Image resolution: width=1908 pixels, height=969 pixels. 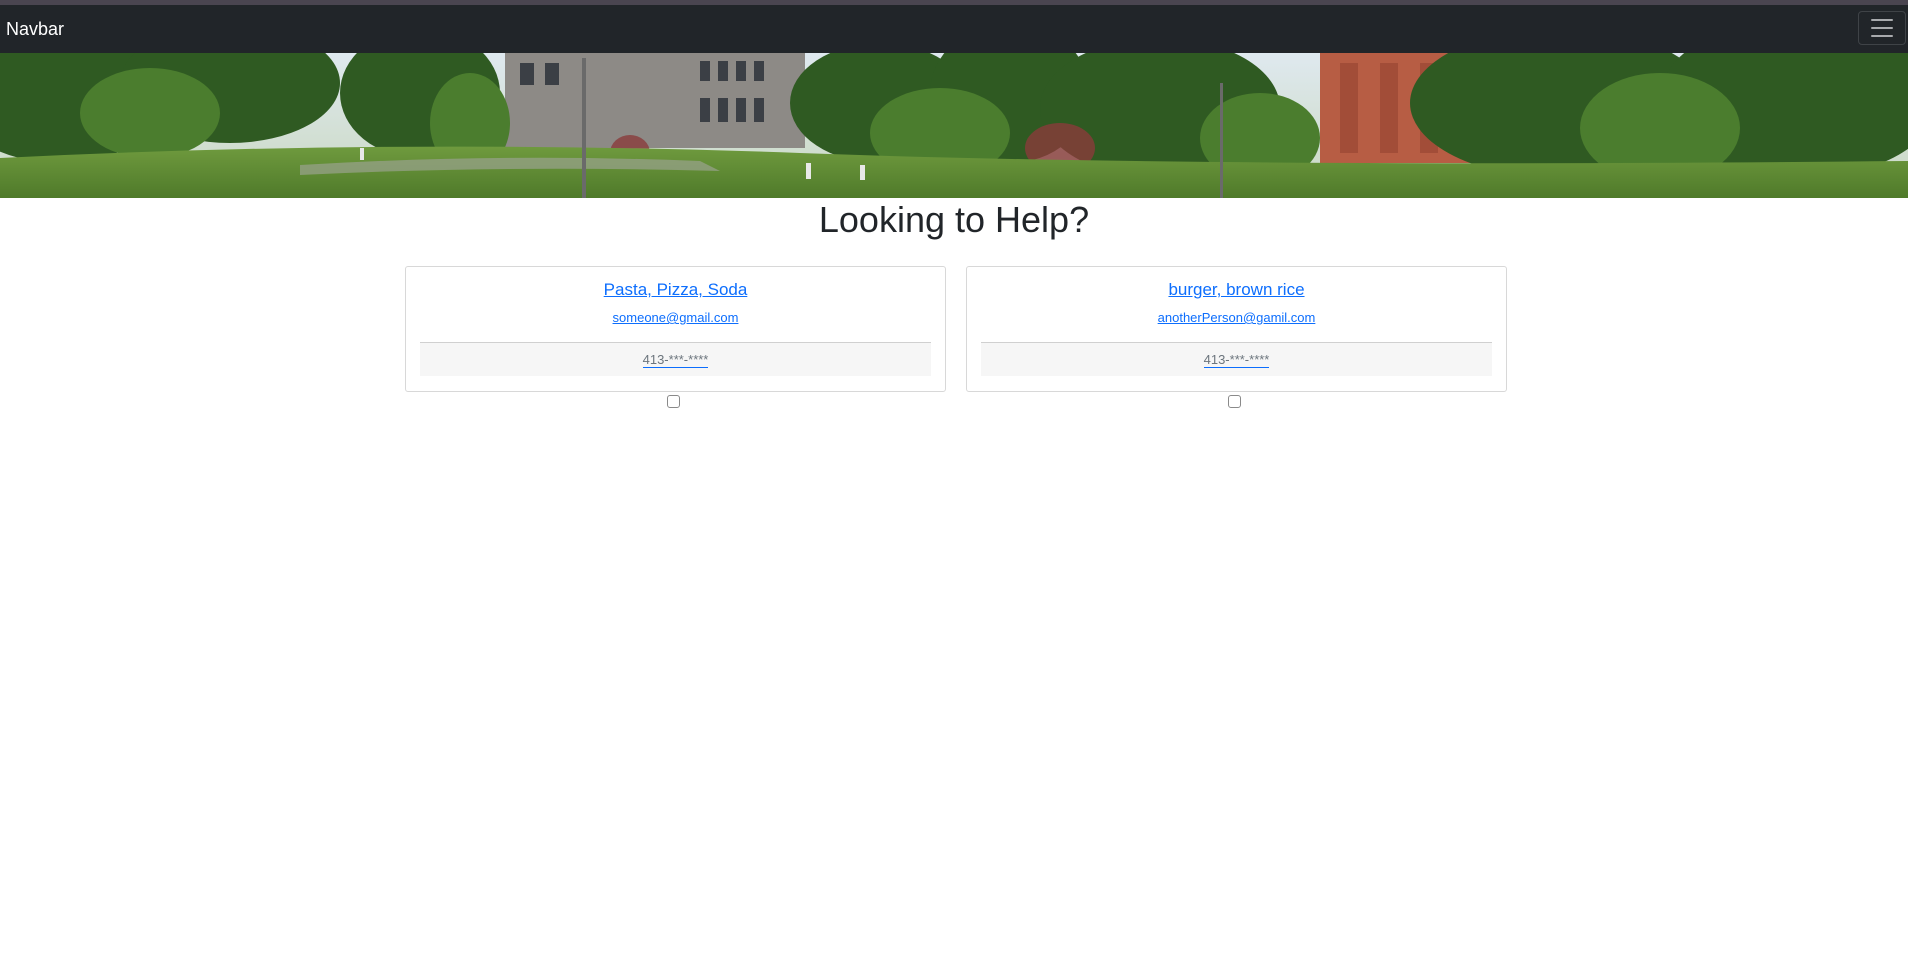 What do you see at coordinates (1882, 20) in the screenshot?
I see `hamburger-menu-icon` at bounding box center [1882, 20].